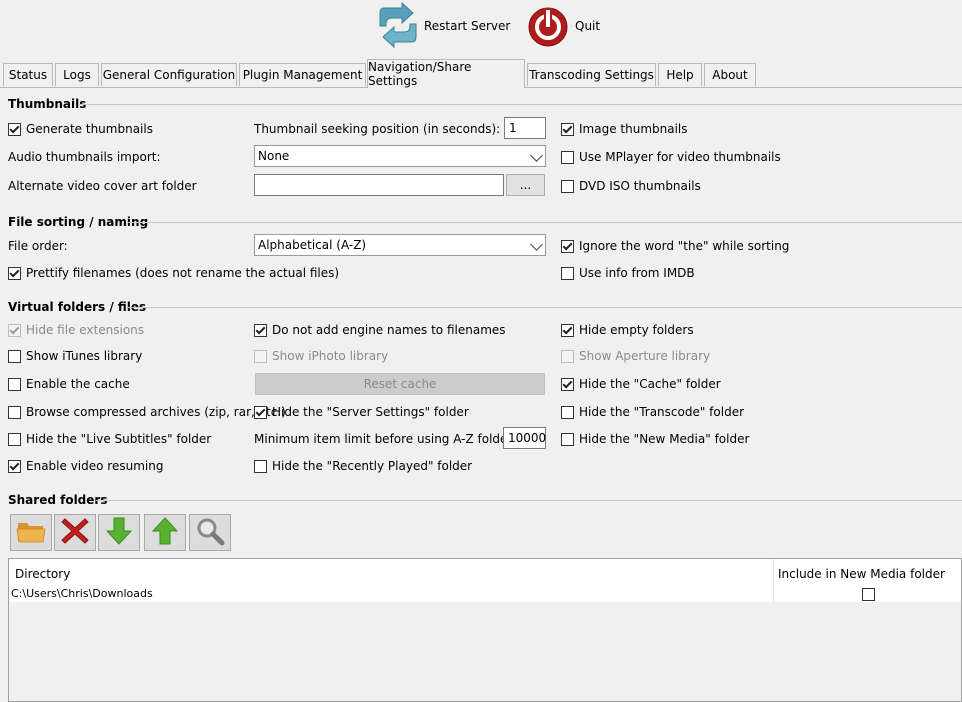 The width and height of the screenshot is (962, 702). Describe the element at coordinates (380, 330) in the screenshot. I see `no-engine-names-checkbox: Do not add engine names to filenames` at that location.